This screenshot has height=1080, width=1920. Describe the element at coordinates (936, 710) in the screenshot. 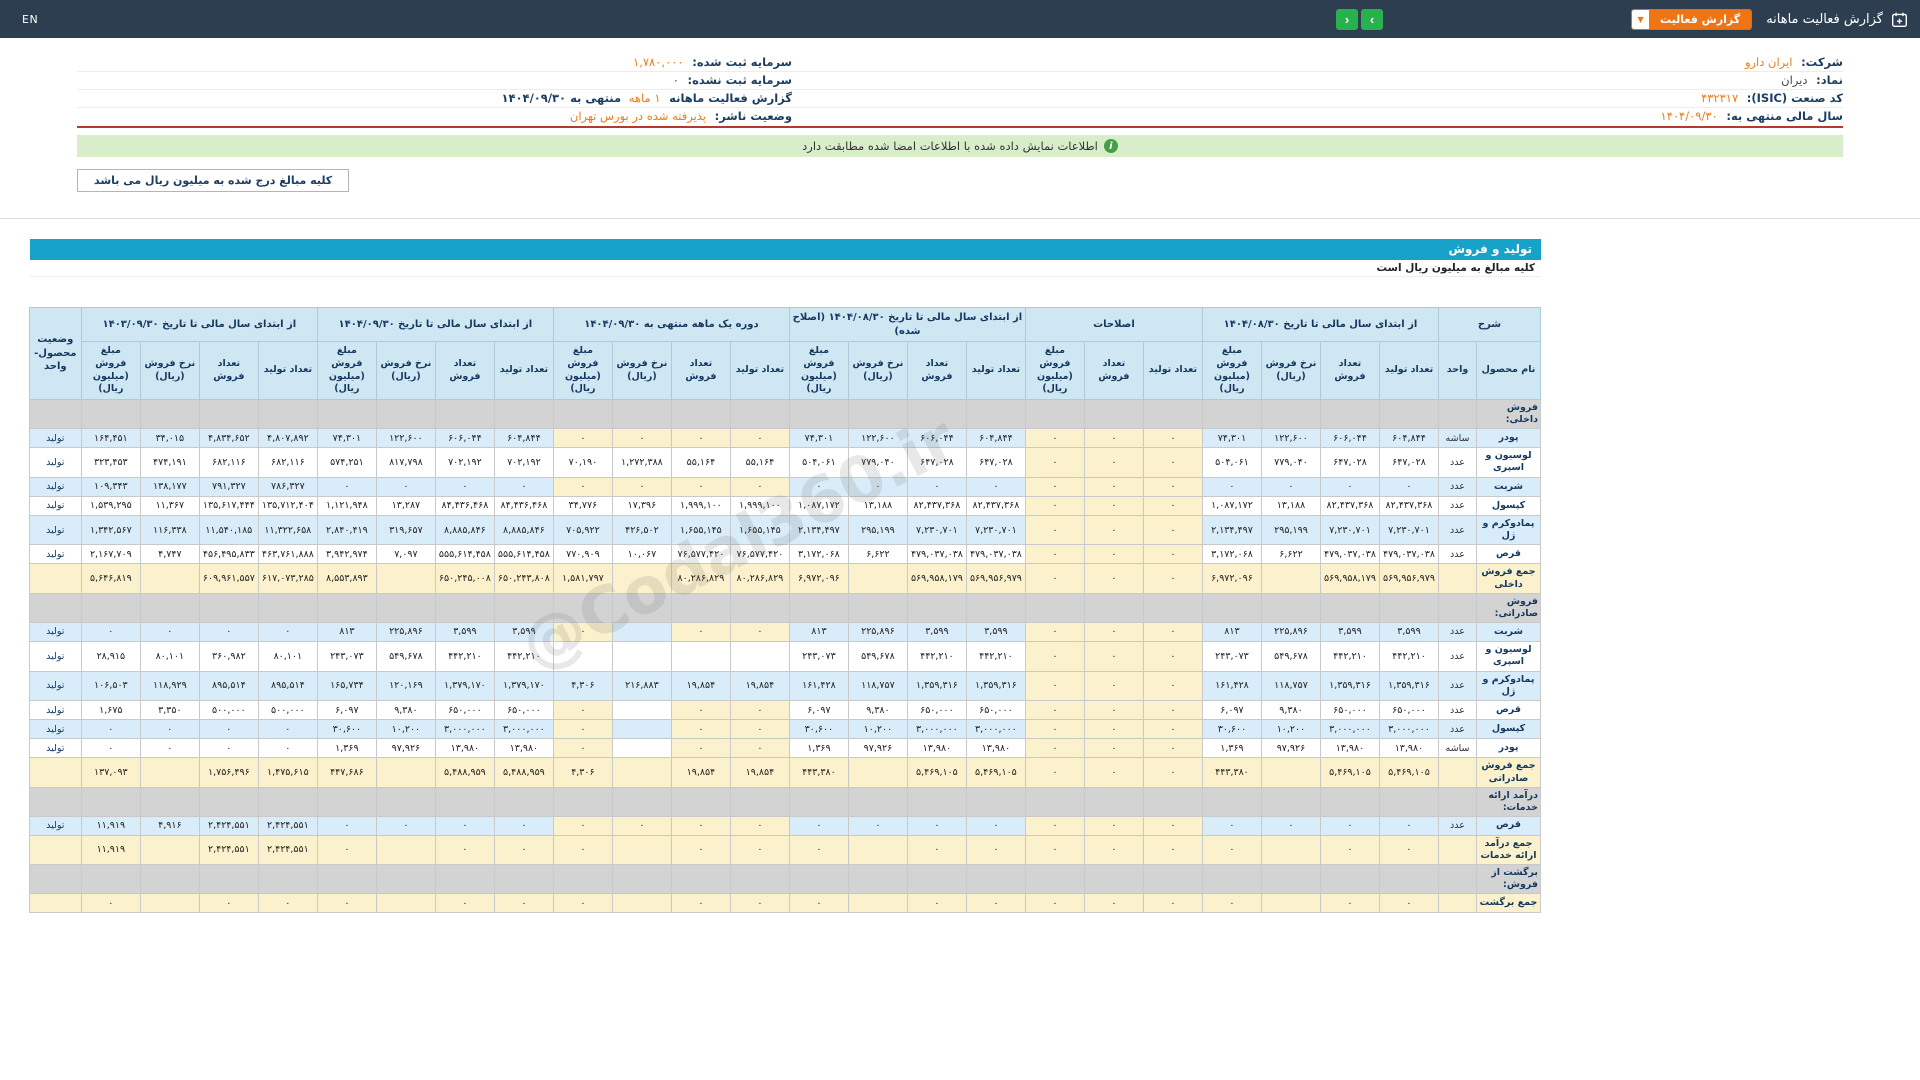

I see `value-cell: ۶۵۰,۰۰۰` at that location.